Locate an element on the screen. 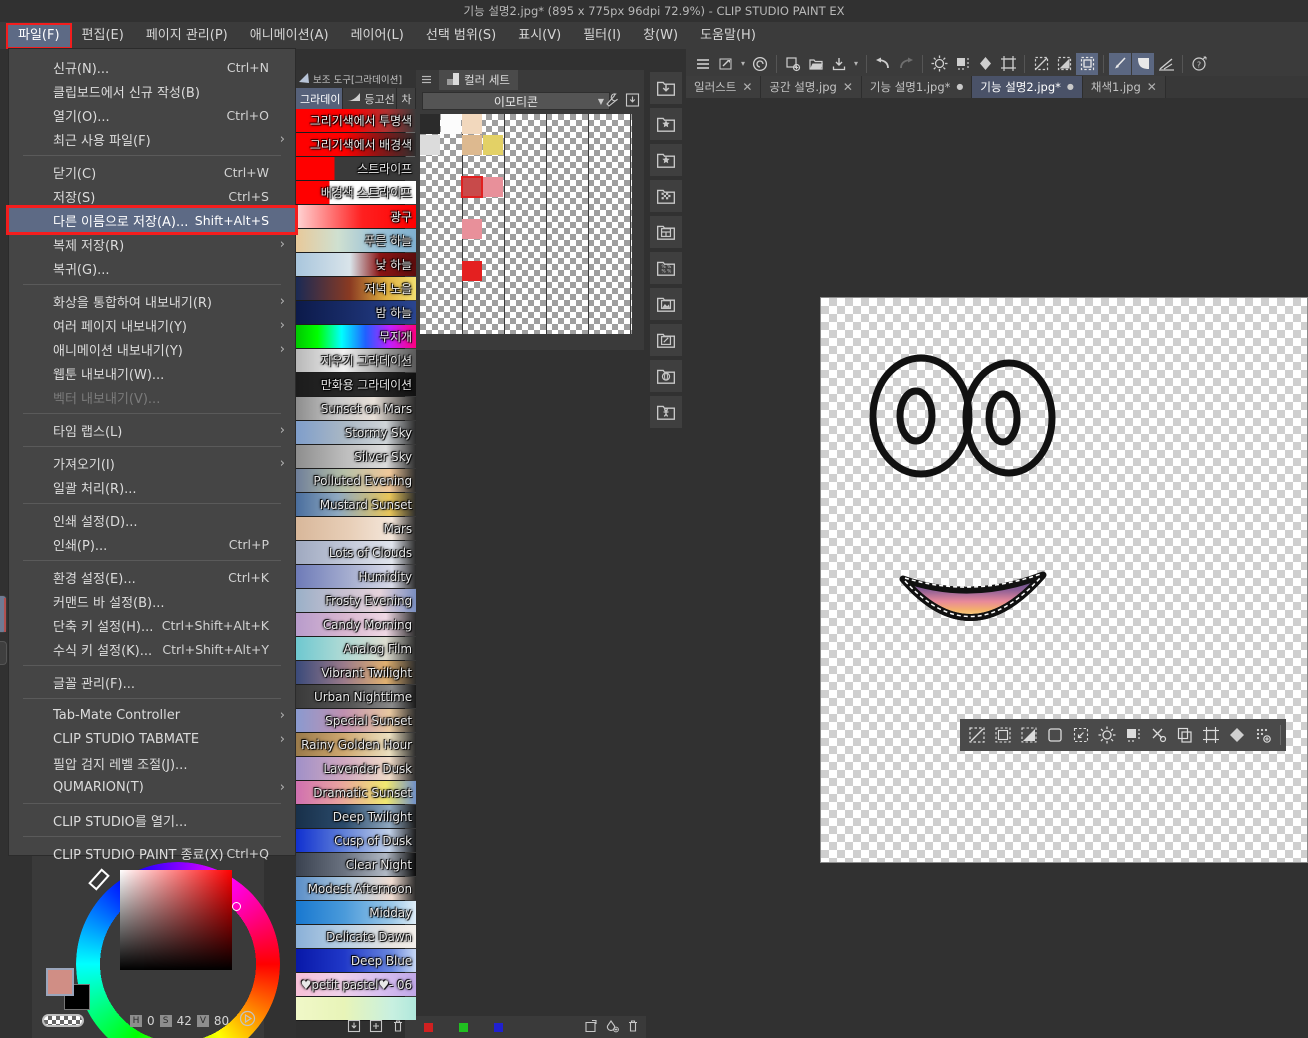 This screenshot has height=1038, width=1308. sub-tool-tab-2: 차 is located at coordinates (406, 98).